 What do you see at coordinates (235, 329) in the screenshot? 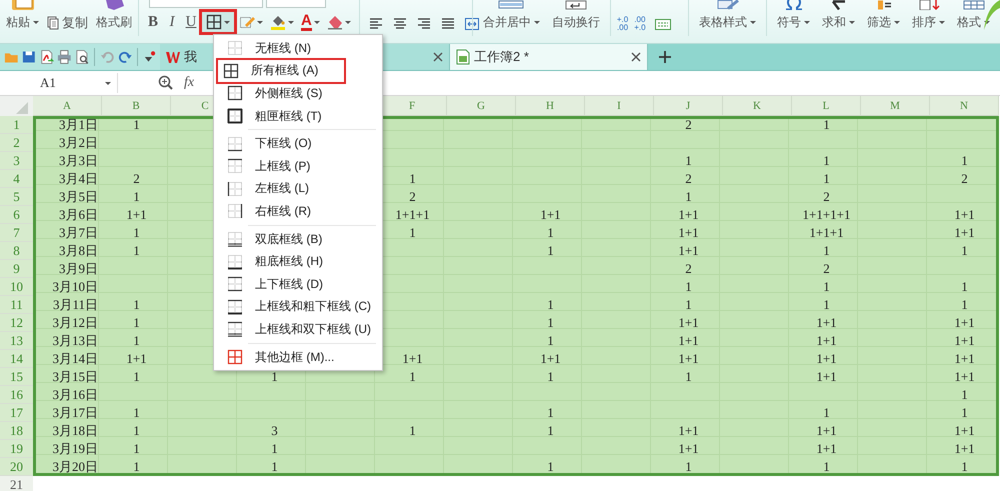
I see `top-double-bottom-border-icon` at bounding box center [235, 329].